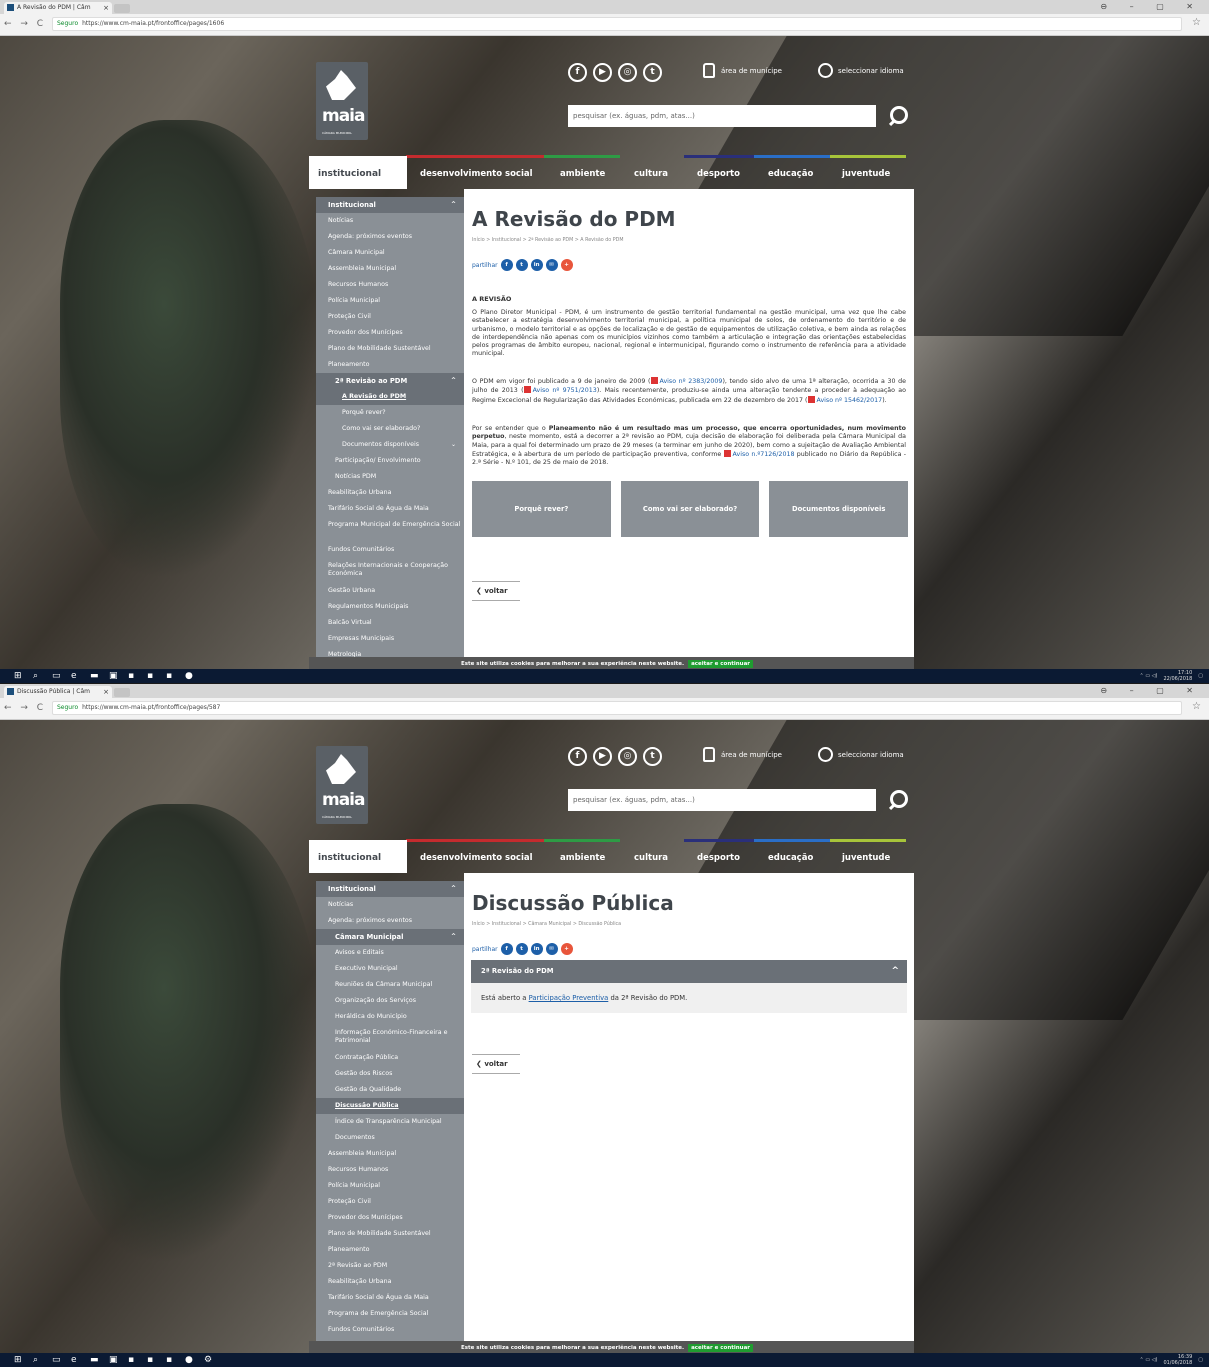 This screenshot has width=1209, height=1367. Describe the element at coordinates (1151, 691) in the screenshot. I see `window-controls: ⊖ – ▢ ✕` at that location.